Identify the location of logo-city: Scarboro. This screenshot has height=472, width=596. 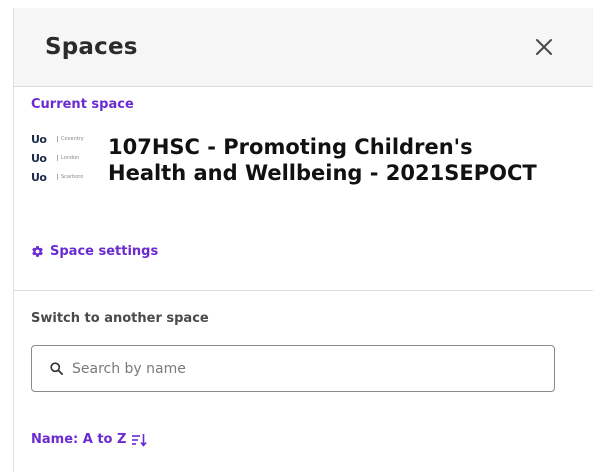
(70, 177).